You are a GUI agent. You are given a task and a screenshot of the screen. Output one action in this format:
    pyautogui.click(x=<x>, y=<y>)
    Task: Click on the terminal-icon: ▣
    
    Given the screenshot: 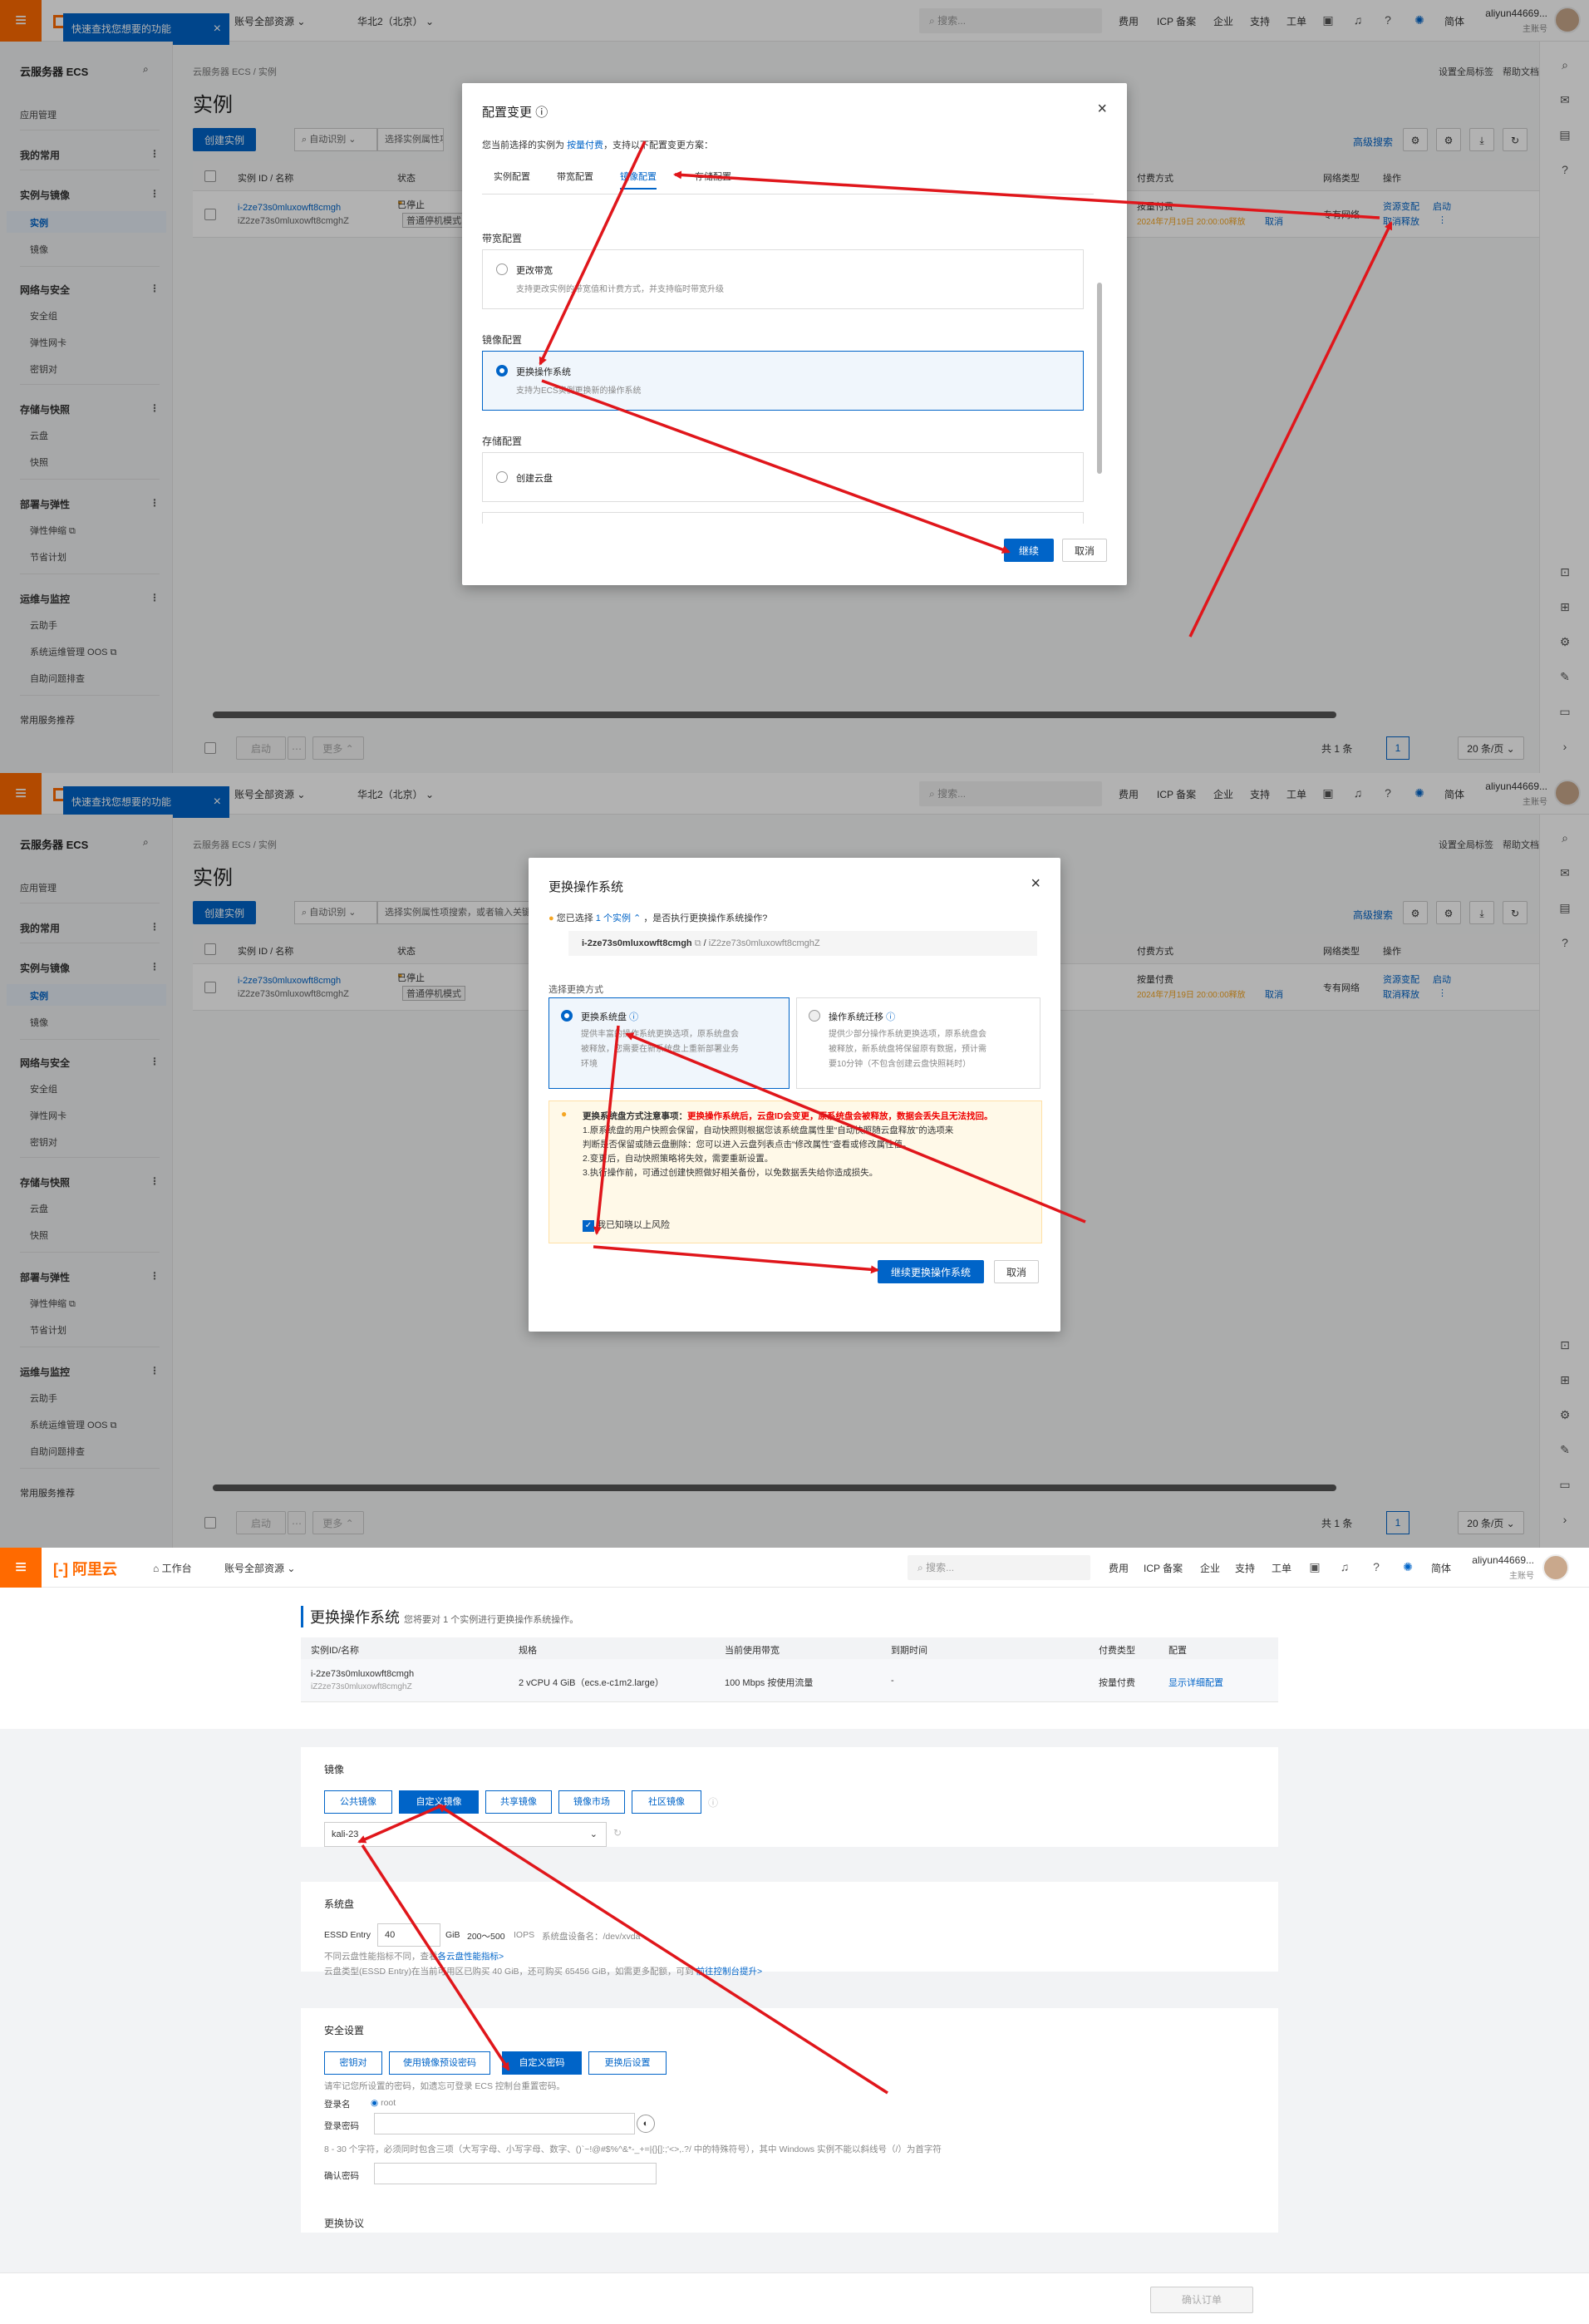 What is the action you would take?
    pyautogui.click(x=1314, y=1566)
    